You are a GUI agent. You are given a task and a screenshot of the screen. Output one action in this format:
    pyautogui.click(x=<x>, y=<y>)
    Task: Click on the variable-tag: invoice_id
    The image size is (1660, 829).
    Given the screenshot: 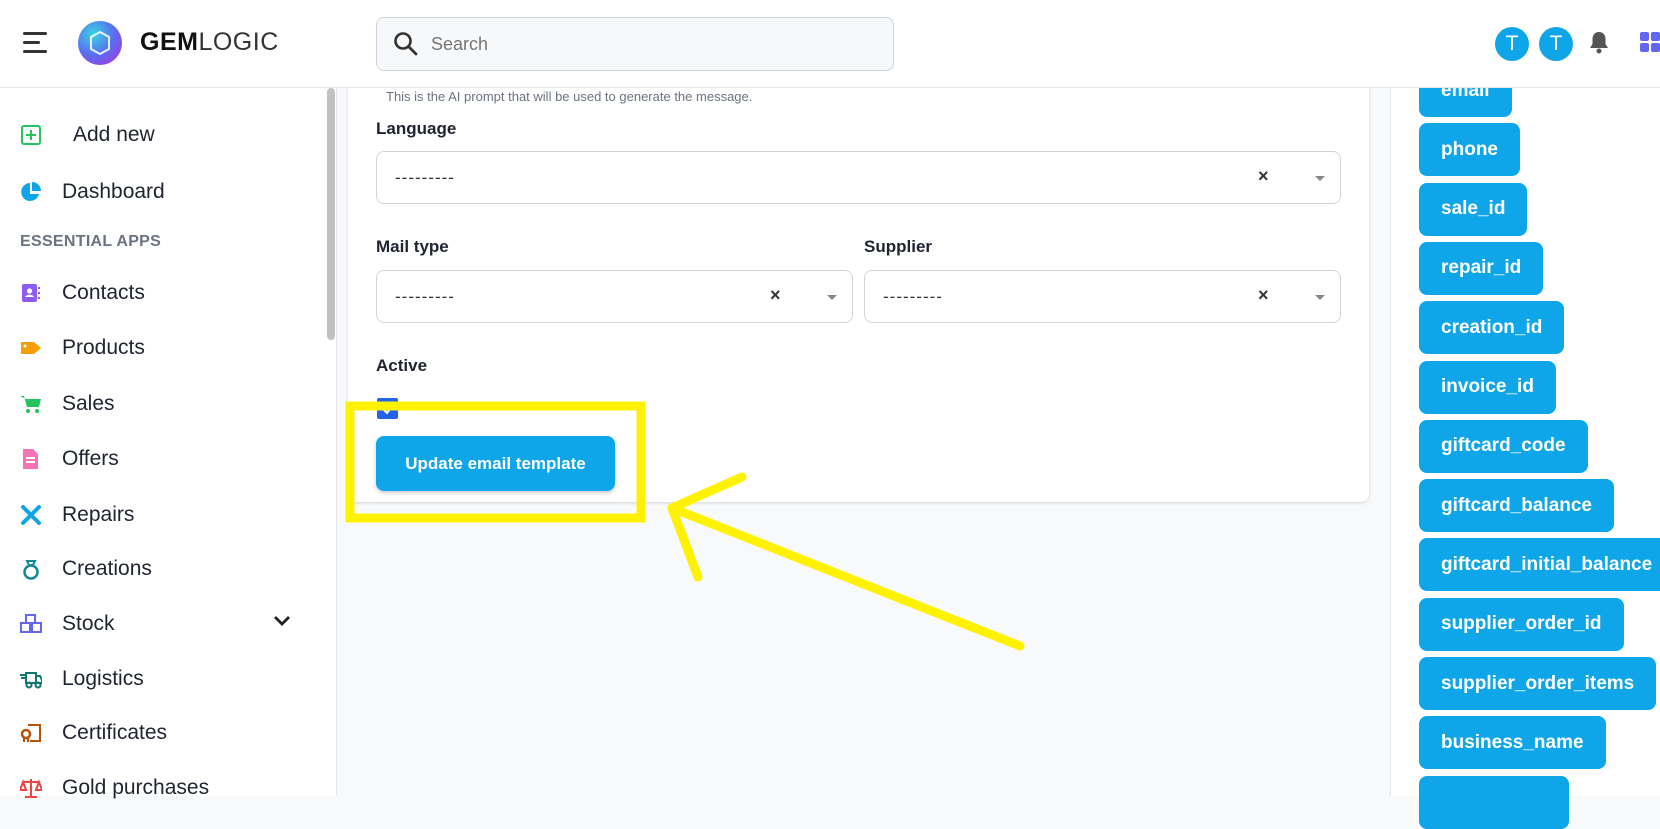 What is the action you would take?
    pyautogui.click(x=1487, y=387)
    